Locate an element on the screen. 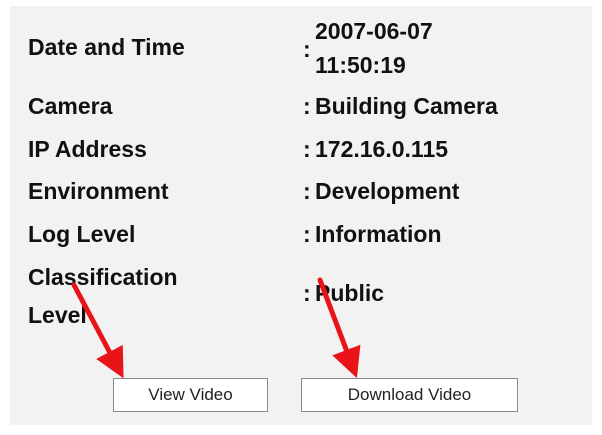 Image resolution: width=602 pixels, height=435 pixels. detail-value-environment: Development is located at coordinates (387, 191).